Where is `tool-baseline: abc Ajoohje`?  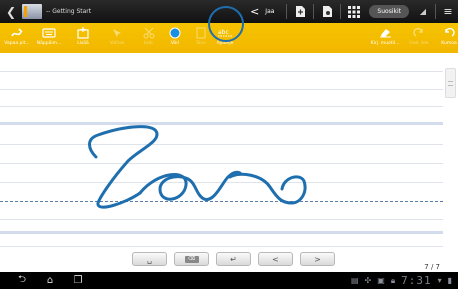
tool-baseline: abc Ajoohje is located at coordinates (225, 38).